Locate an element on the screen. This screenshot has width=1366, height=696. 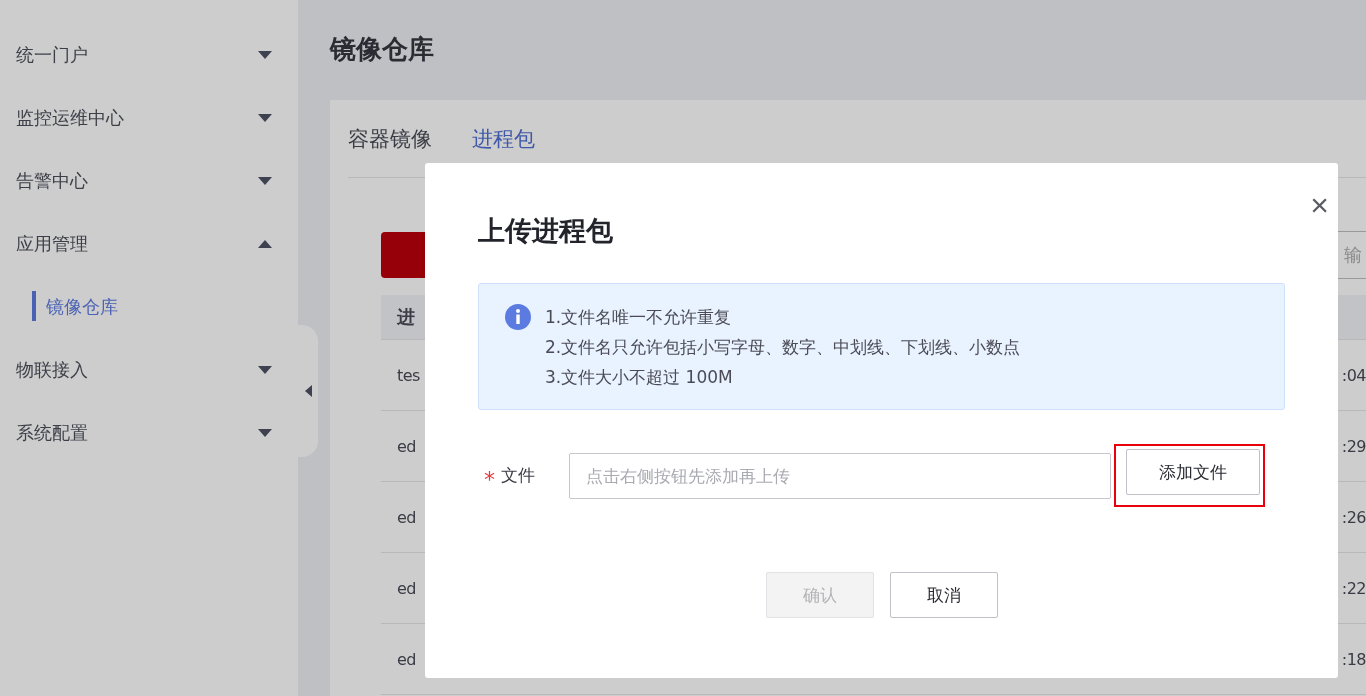
table-cell: :29 is located at coordinates (1353, 446).